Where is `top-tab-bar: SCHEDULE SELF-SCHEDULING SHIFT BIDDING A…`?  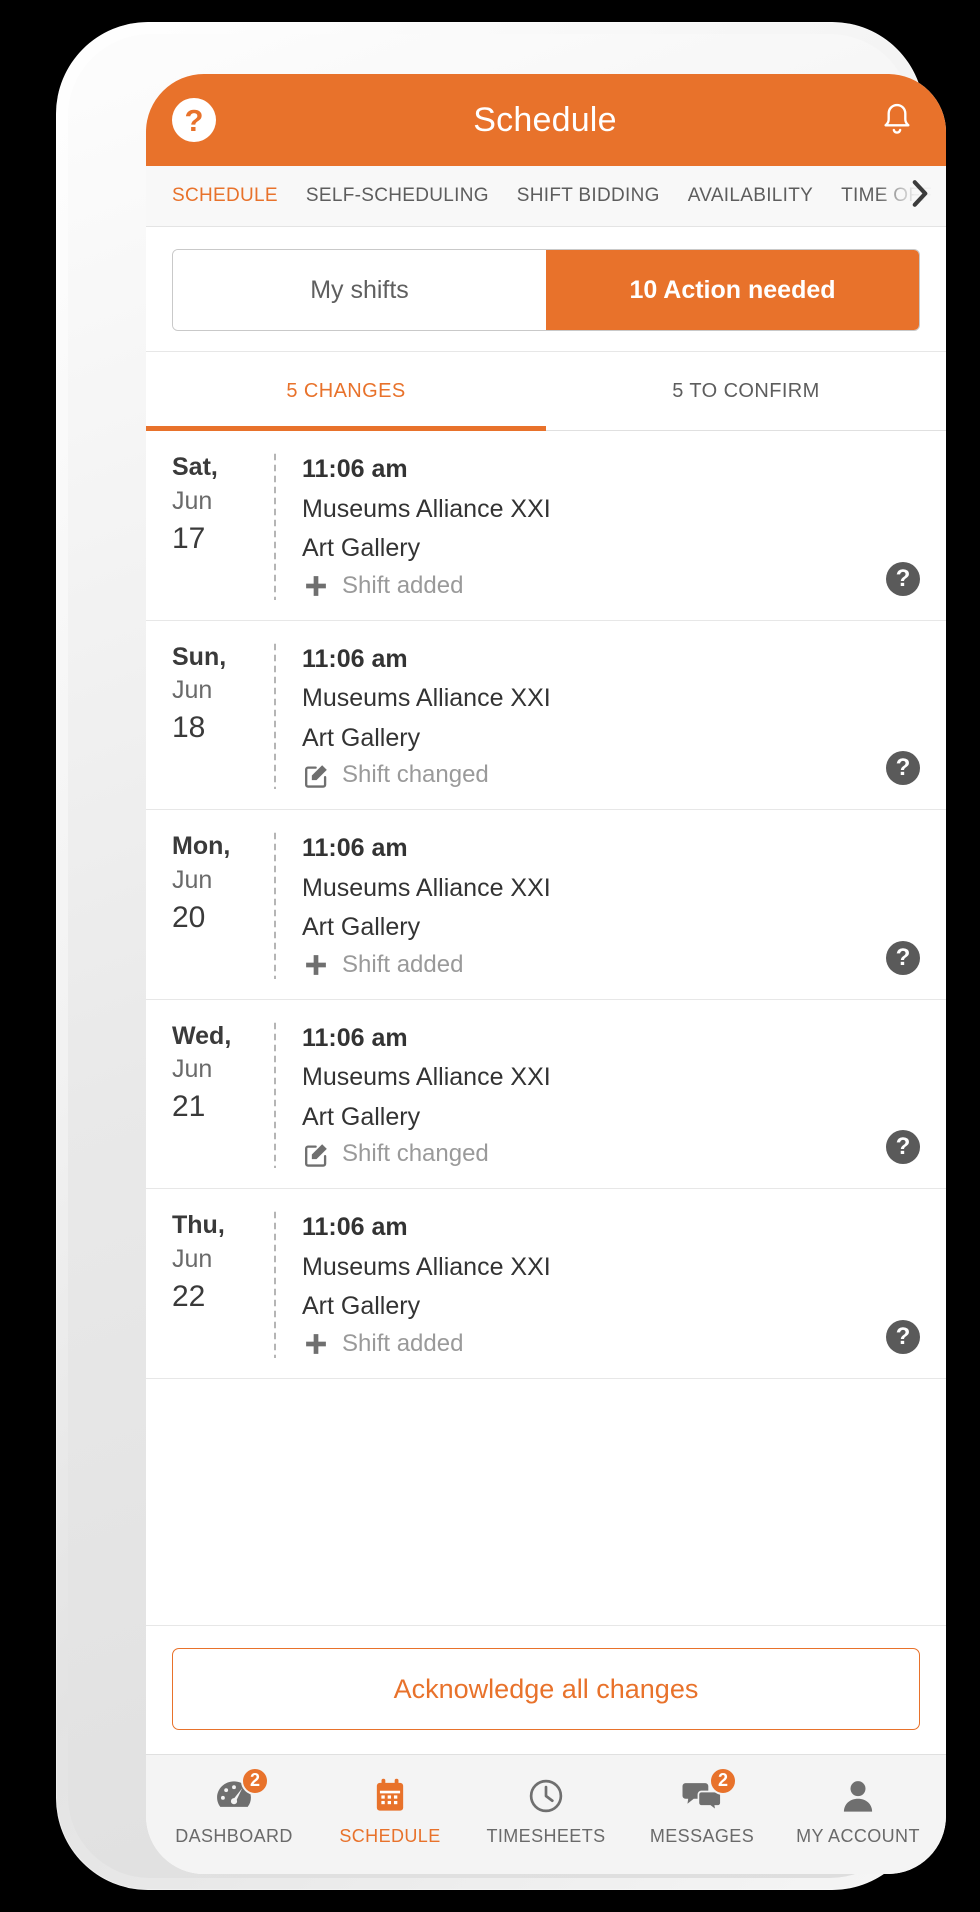 top-tab-bar: SCHEDULE SELF-SCHEDULING SHIFT BIDDING A… is located at coordinates (546, 196).